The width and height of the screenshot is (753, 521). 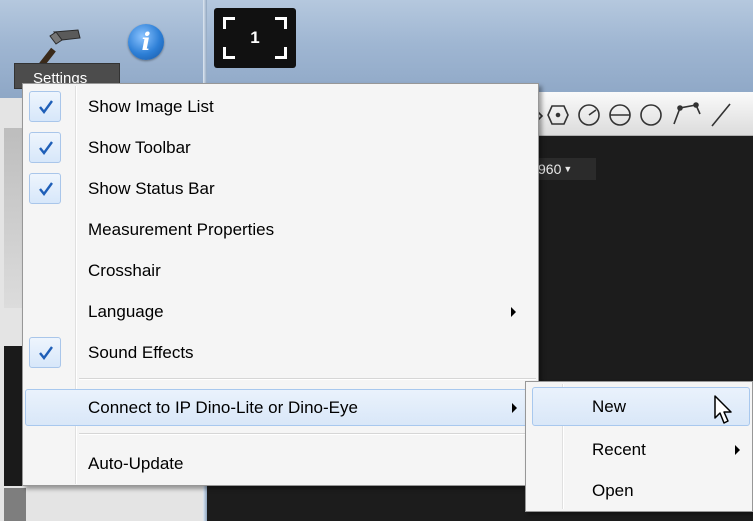 I want to click on submenu-item-recent: Recent, so click(x=641, y=449).